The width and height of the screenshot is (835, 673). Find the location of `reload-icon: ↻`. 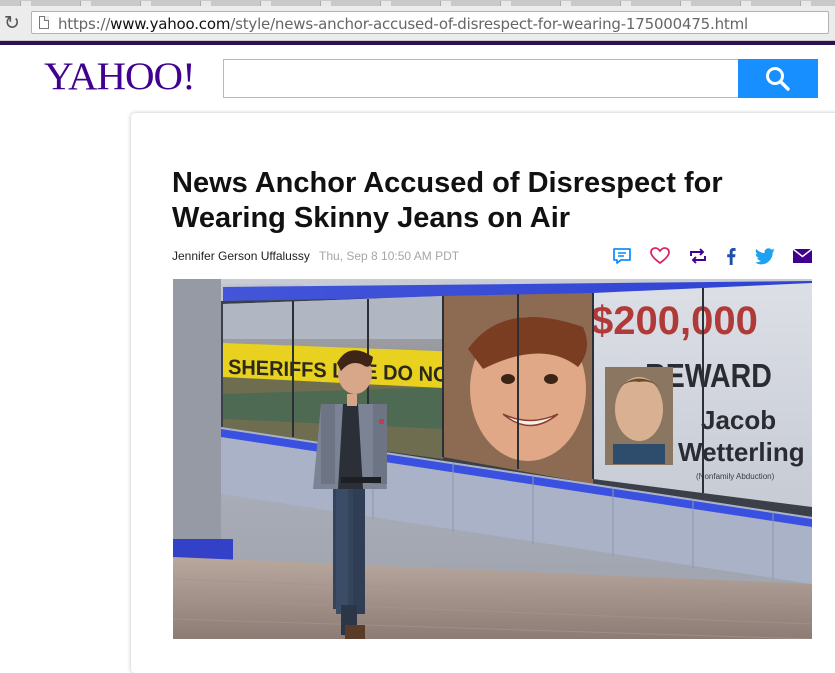

reload-icon: ↻ is located at coordinates (14, 23).